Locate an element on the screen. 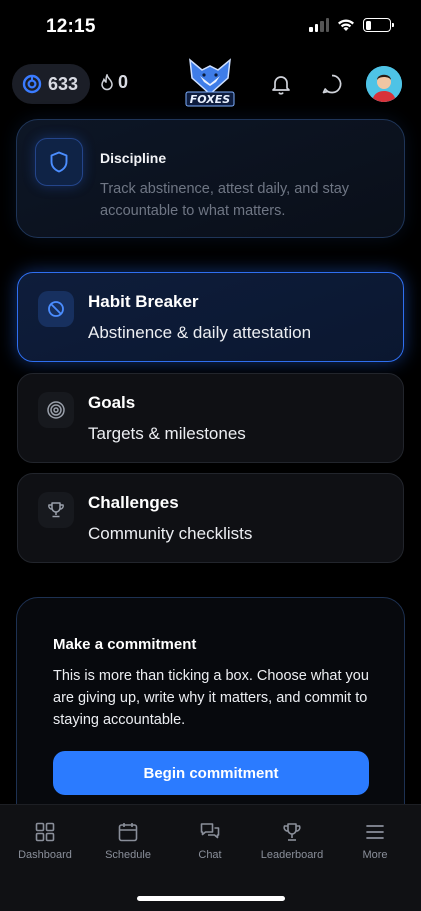 The width and height of the screenshot is (421, 911). streak-value: 0 is located at coordinates (123, 82).